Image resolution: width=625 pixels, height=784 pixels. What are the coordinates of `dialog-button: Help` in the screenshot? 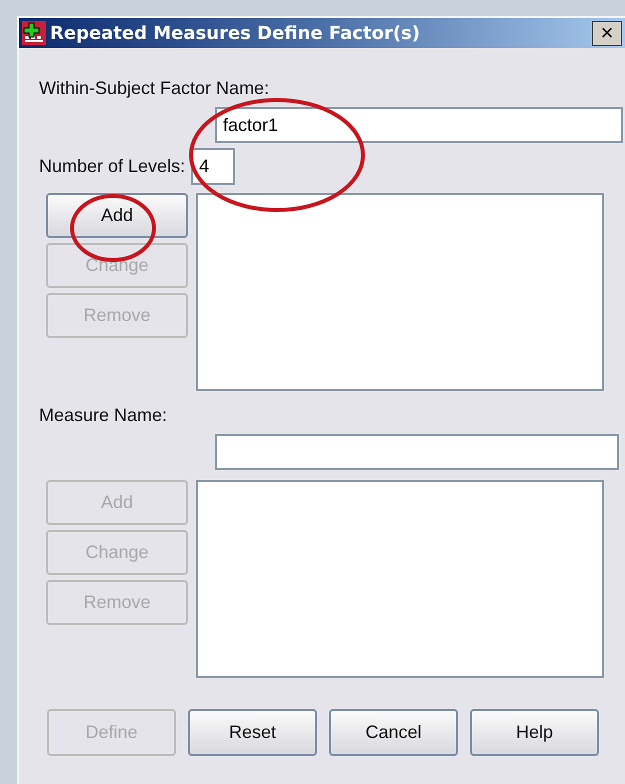 It's located at (534, 732).